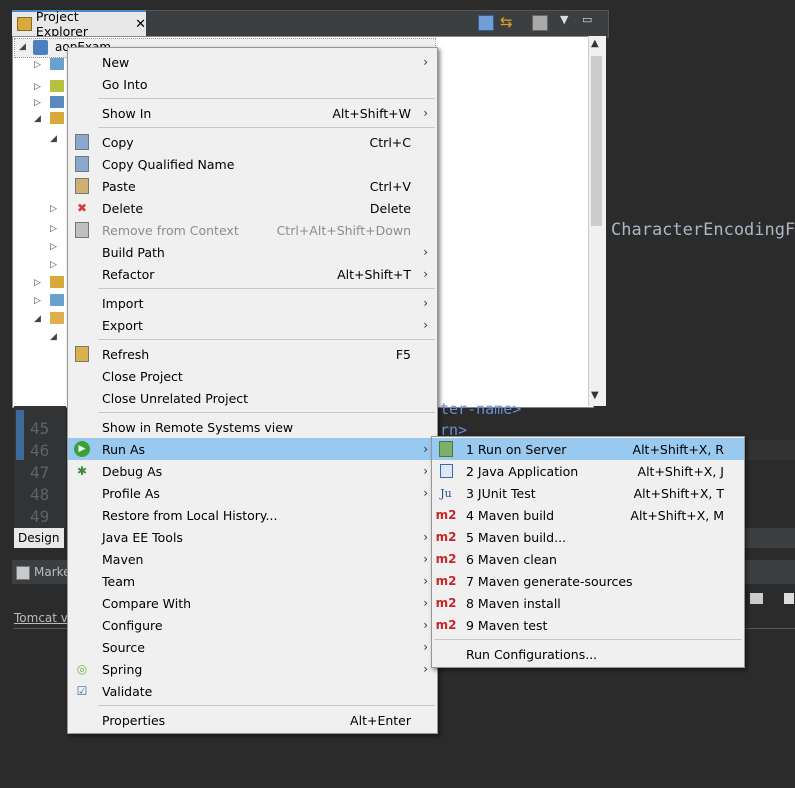 This screenshot has height=788, width=795. I want to click on junit-icon: Ju, so click(446, 493).